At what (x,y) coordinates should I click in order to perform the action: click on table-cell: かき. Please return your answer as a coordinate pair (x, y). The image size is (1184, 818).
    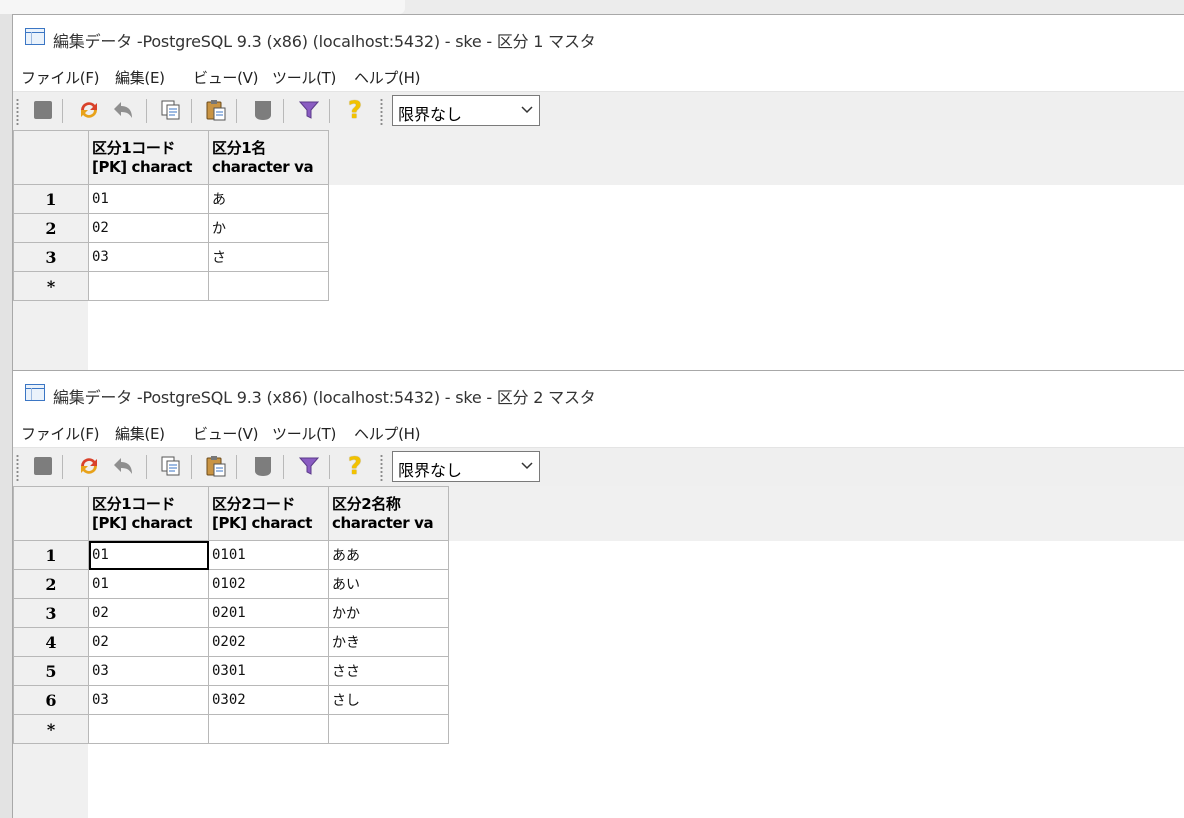
    Looking at the image, I should click on (388, 642).